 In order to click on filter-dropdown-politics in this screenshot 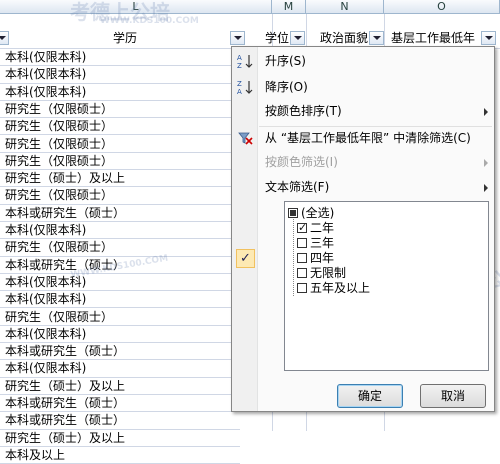, I will do `click(376, 38)`.